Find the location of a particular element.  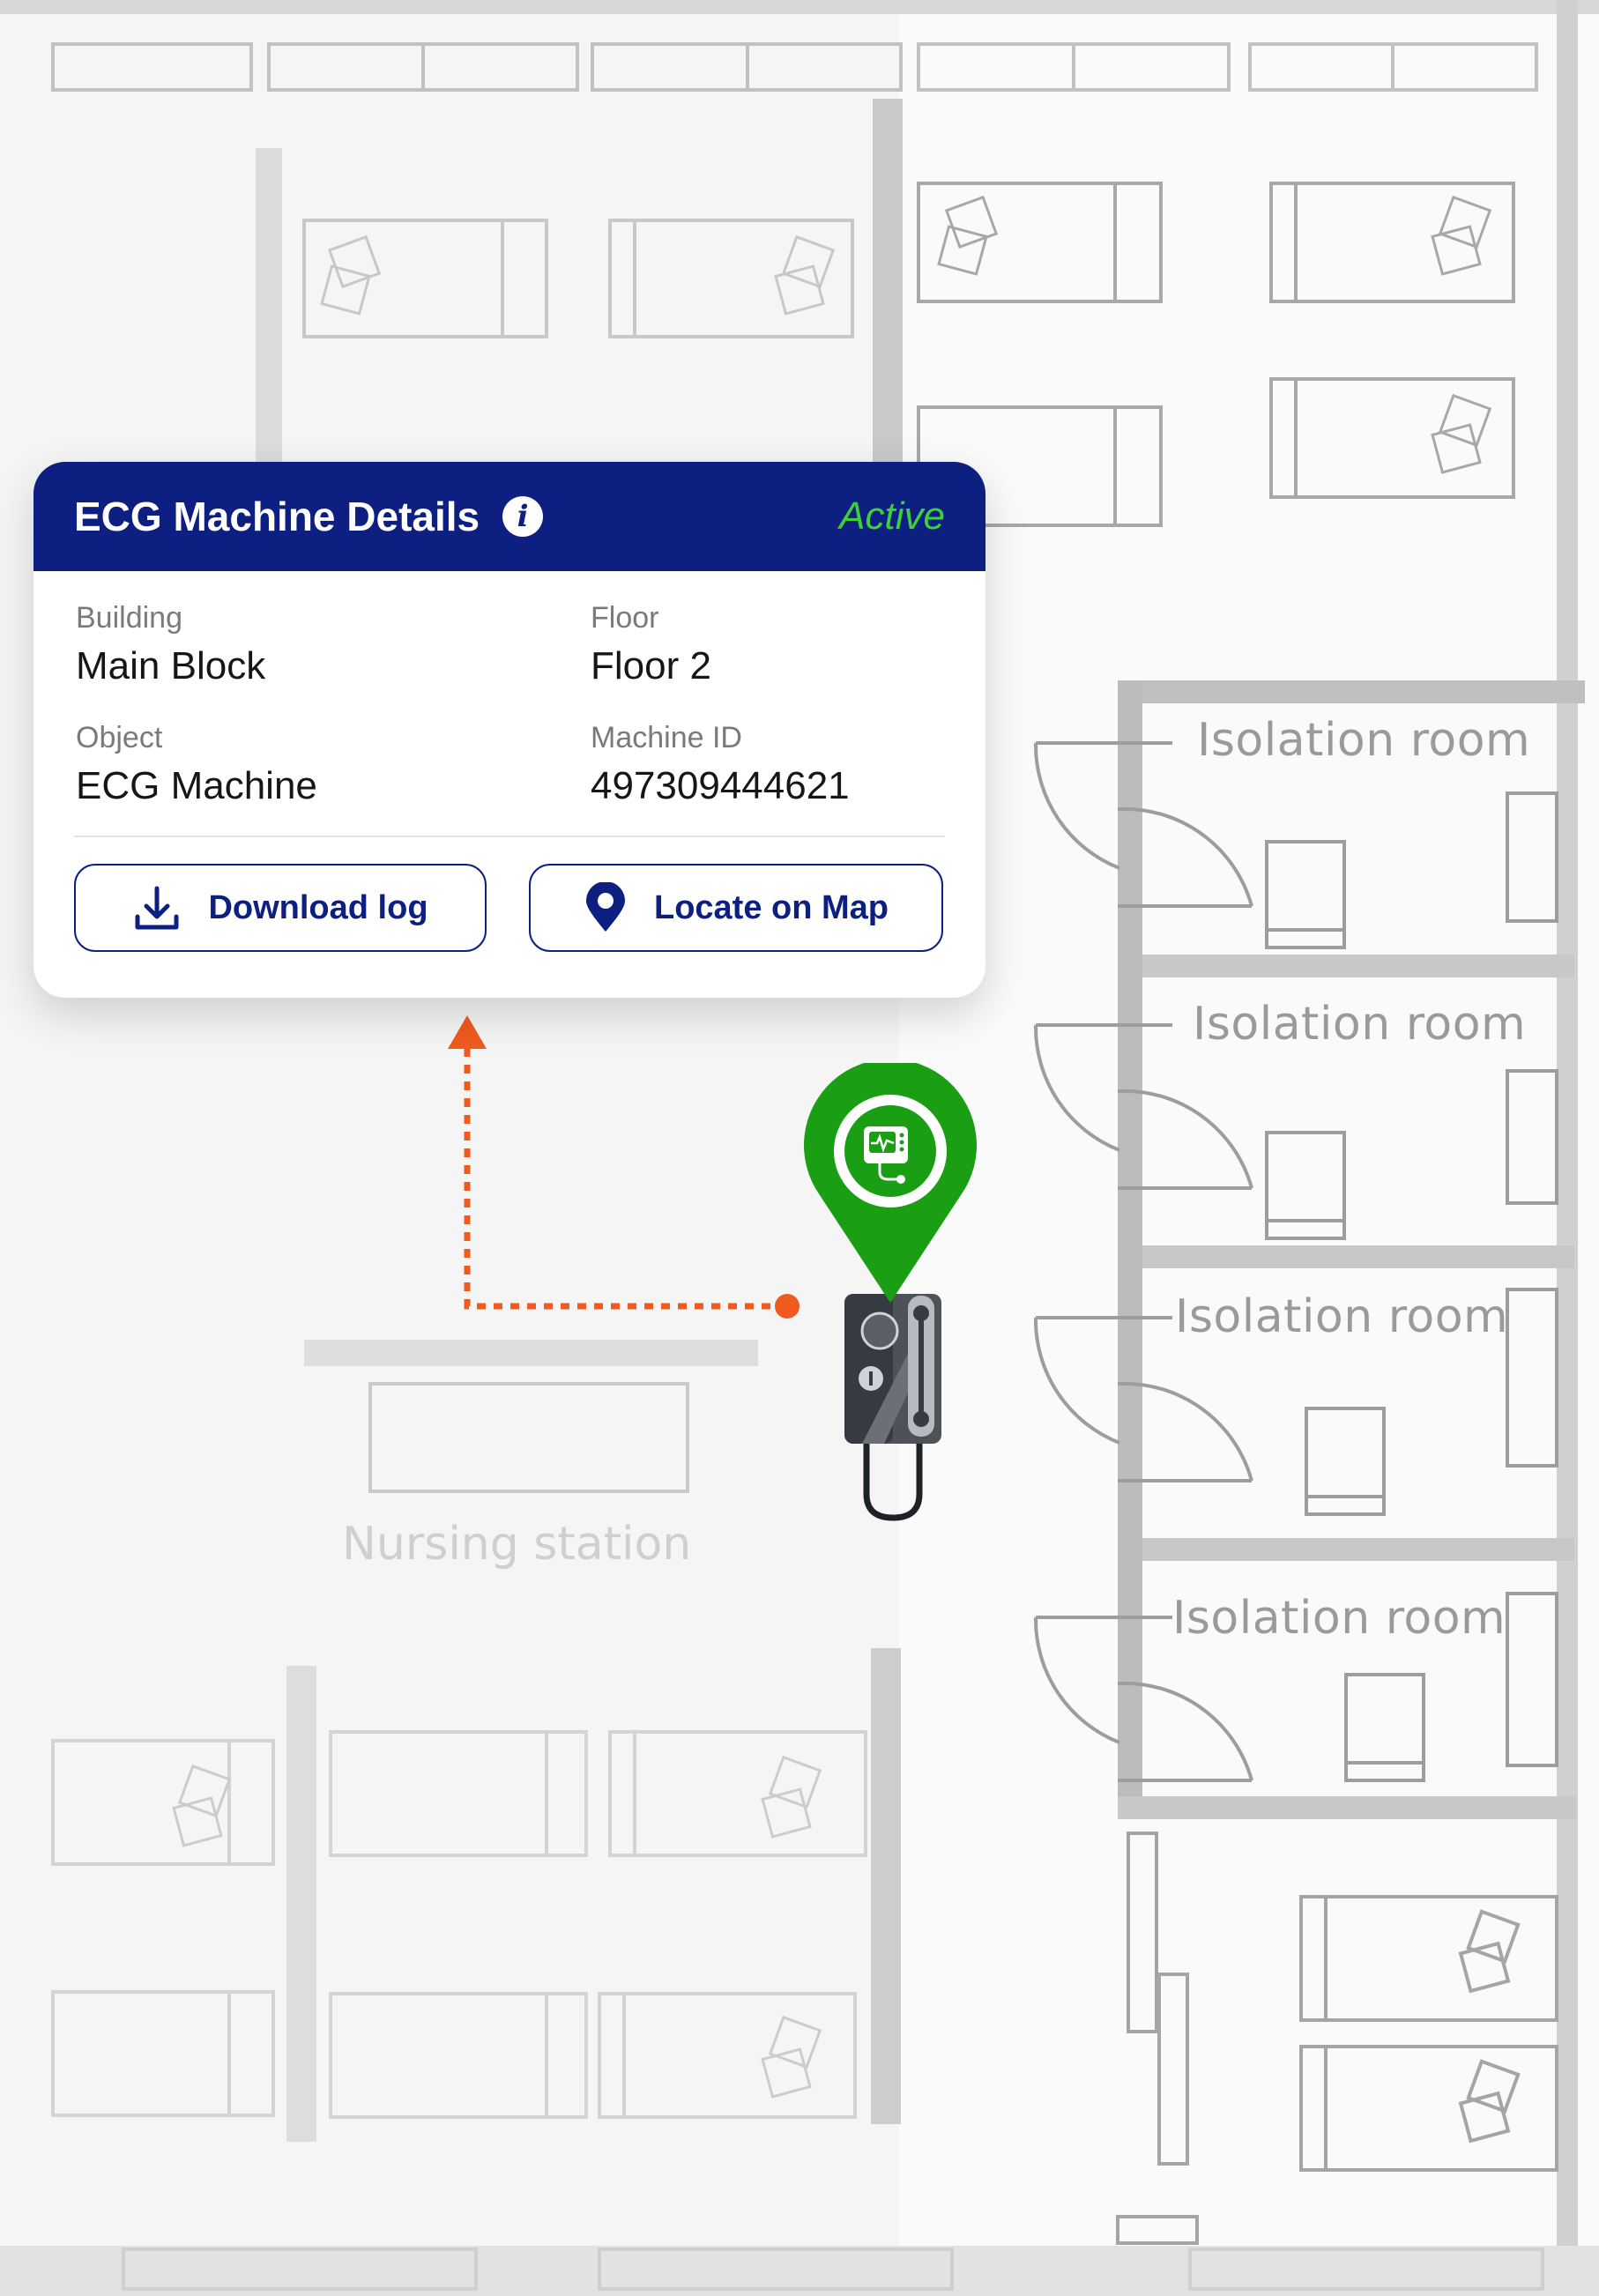

ecg-machine-device is located at coordinates (893, 1410).